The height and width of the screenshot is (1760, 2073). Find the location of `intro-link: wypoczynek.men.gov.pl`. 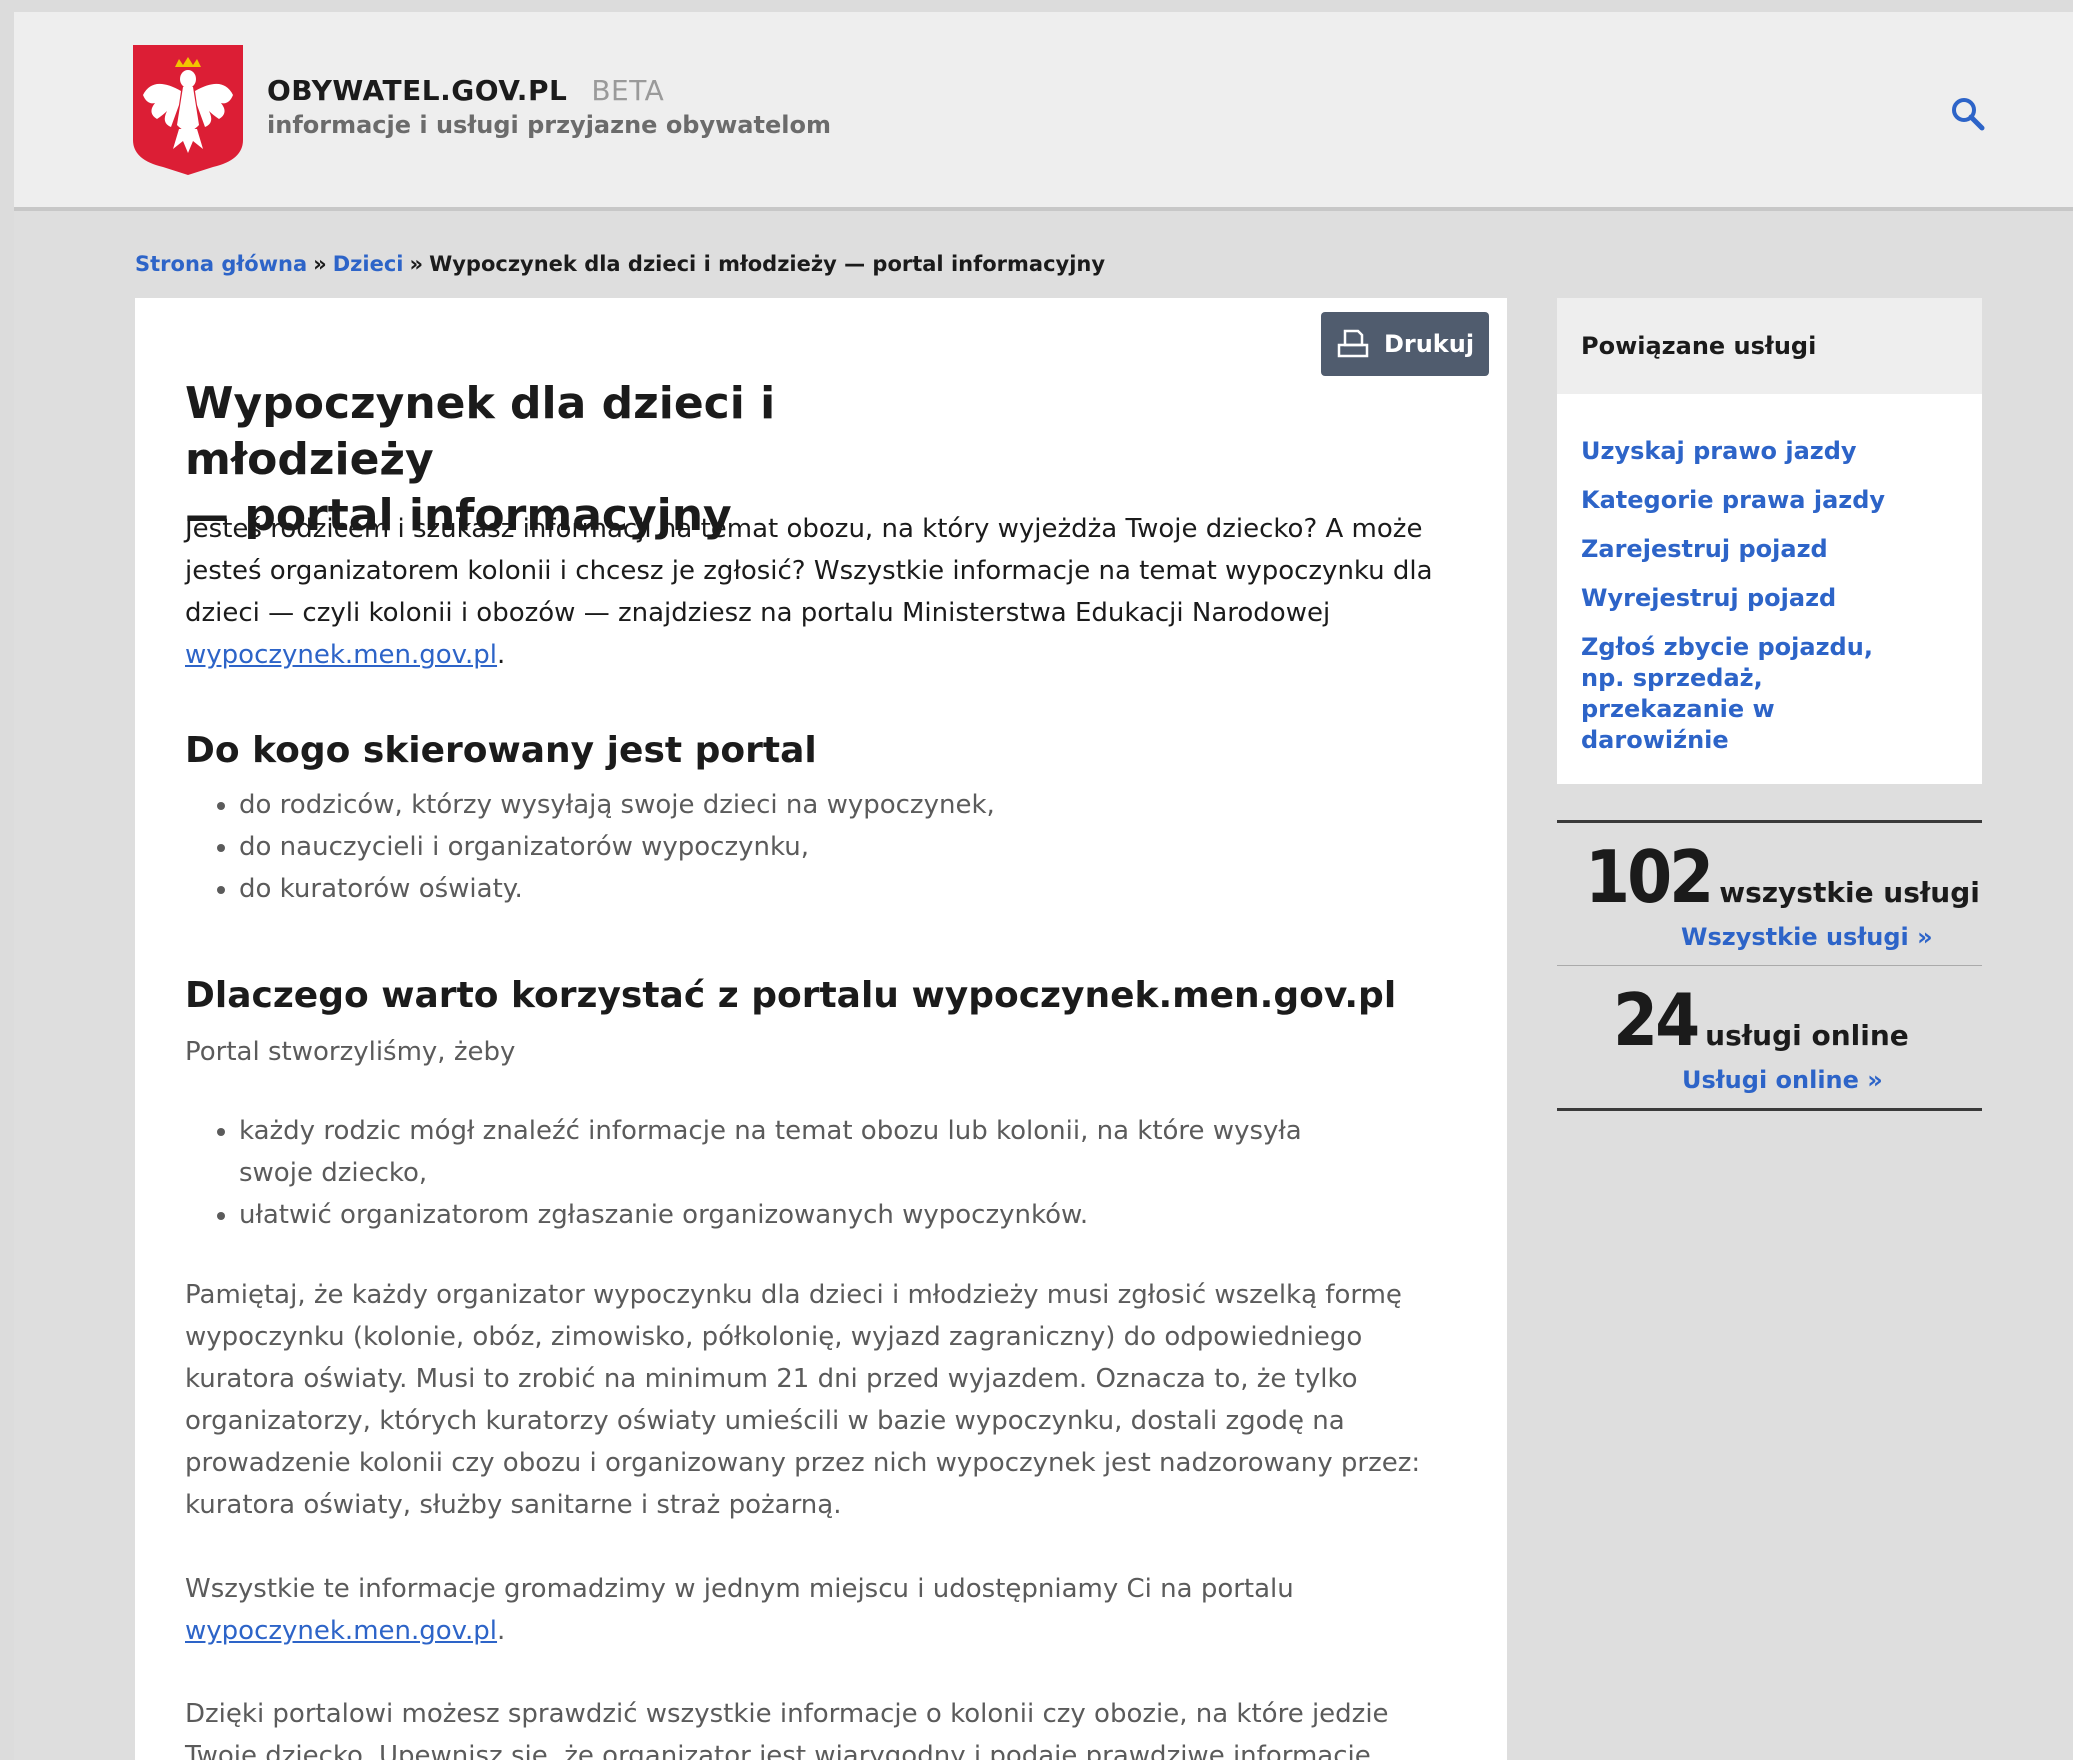

intro-link: wypoczynek.men.gov.pl is located at coordinates (341, 655).